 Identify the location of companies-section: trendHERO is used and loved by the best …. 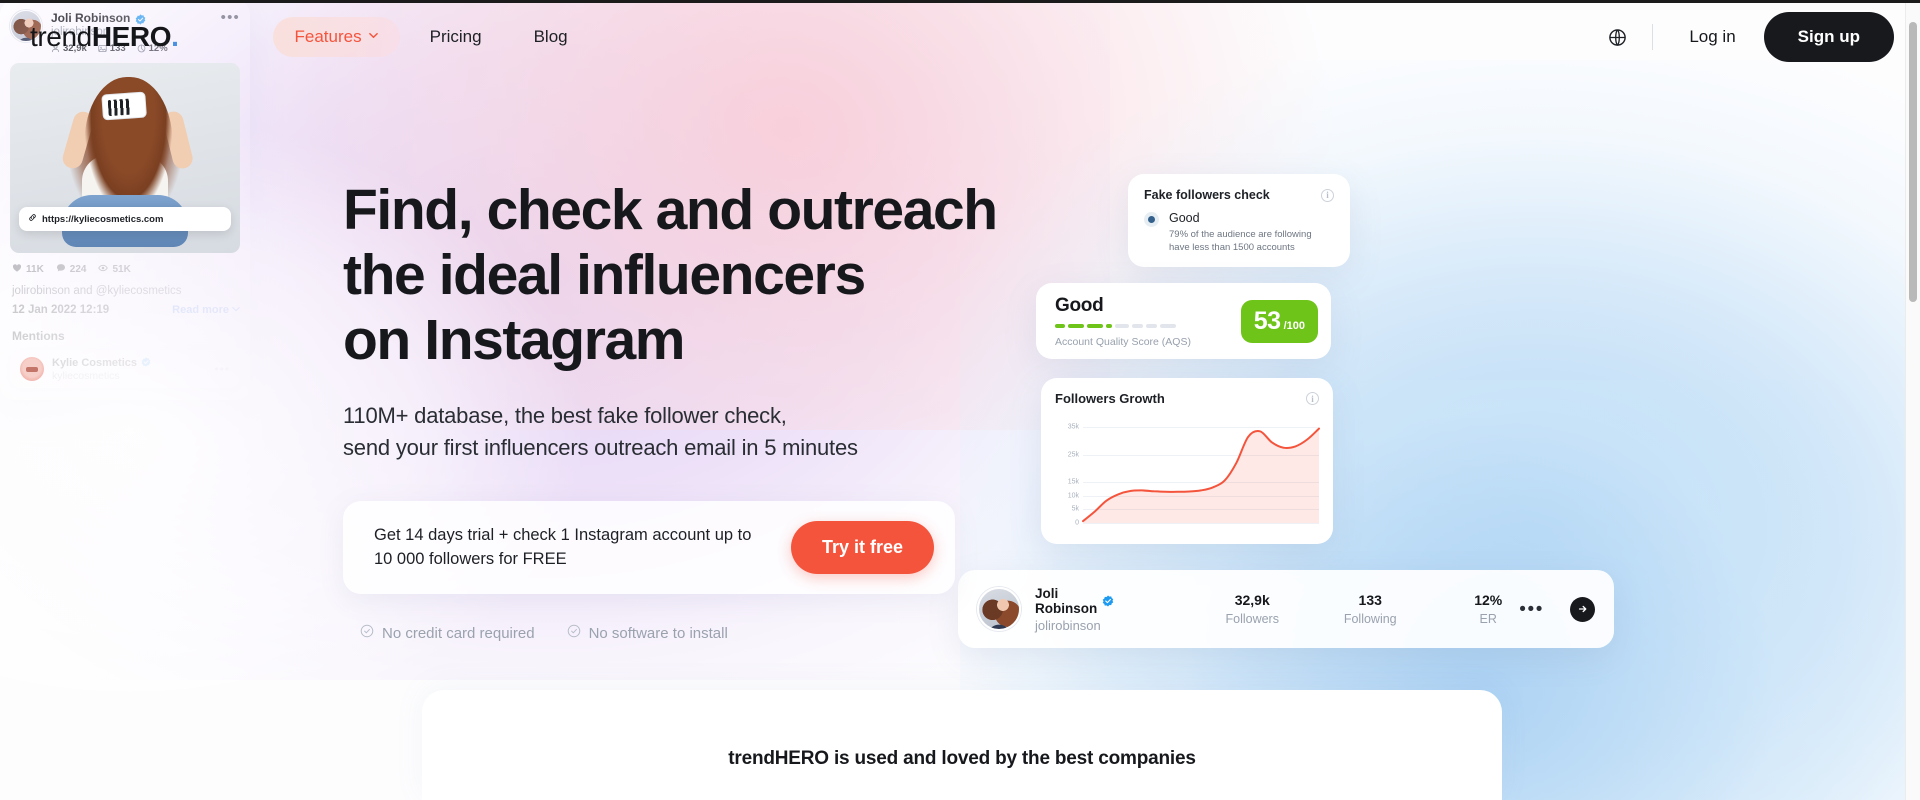
(962, 745).